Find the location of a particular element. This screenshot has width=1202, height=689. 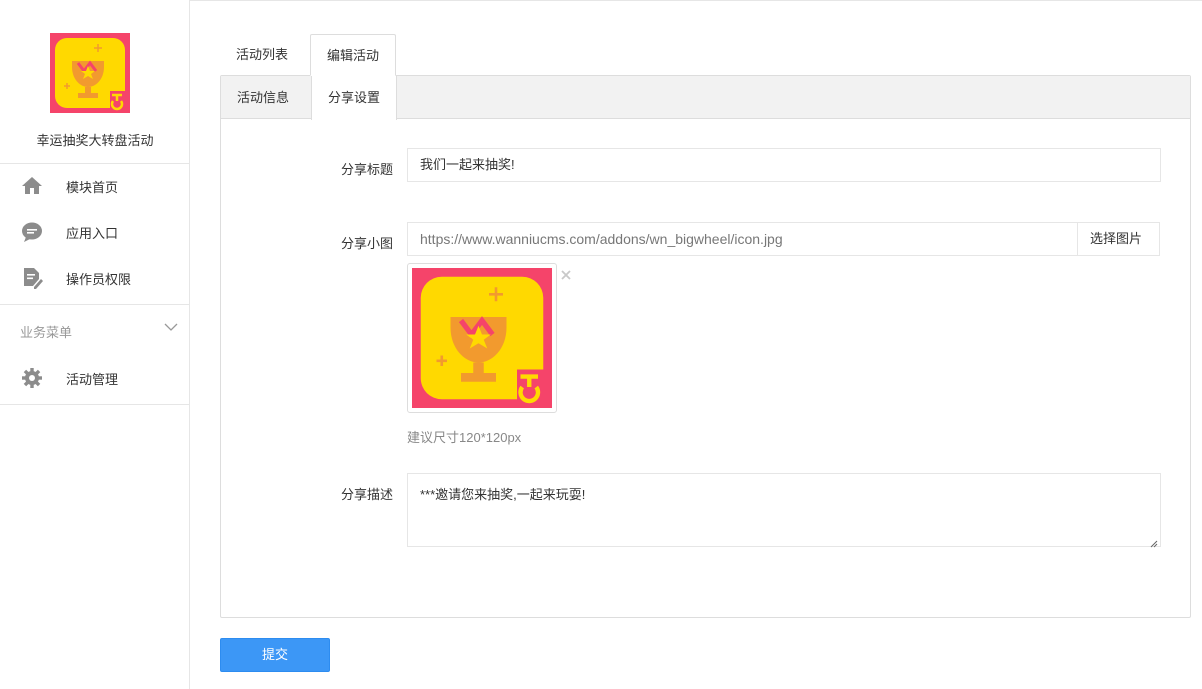

sub-tabs: 活动信息 分享设置 is located at coordinates (705, 98).